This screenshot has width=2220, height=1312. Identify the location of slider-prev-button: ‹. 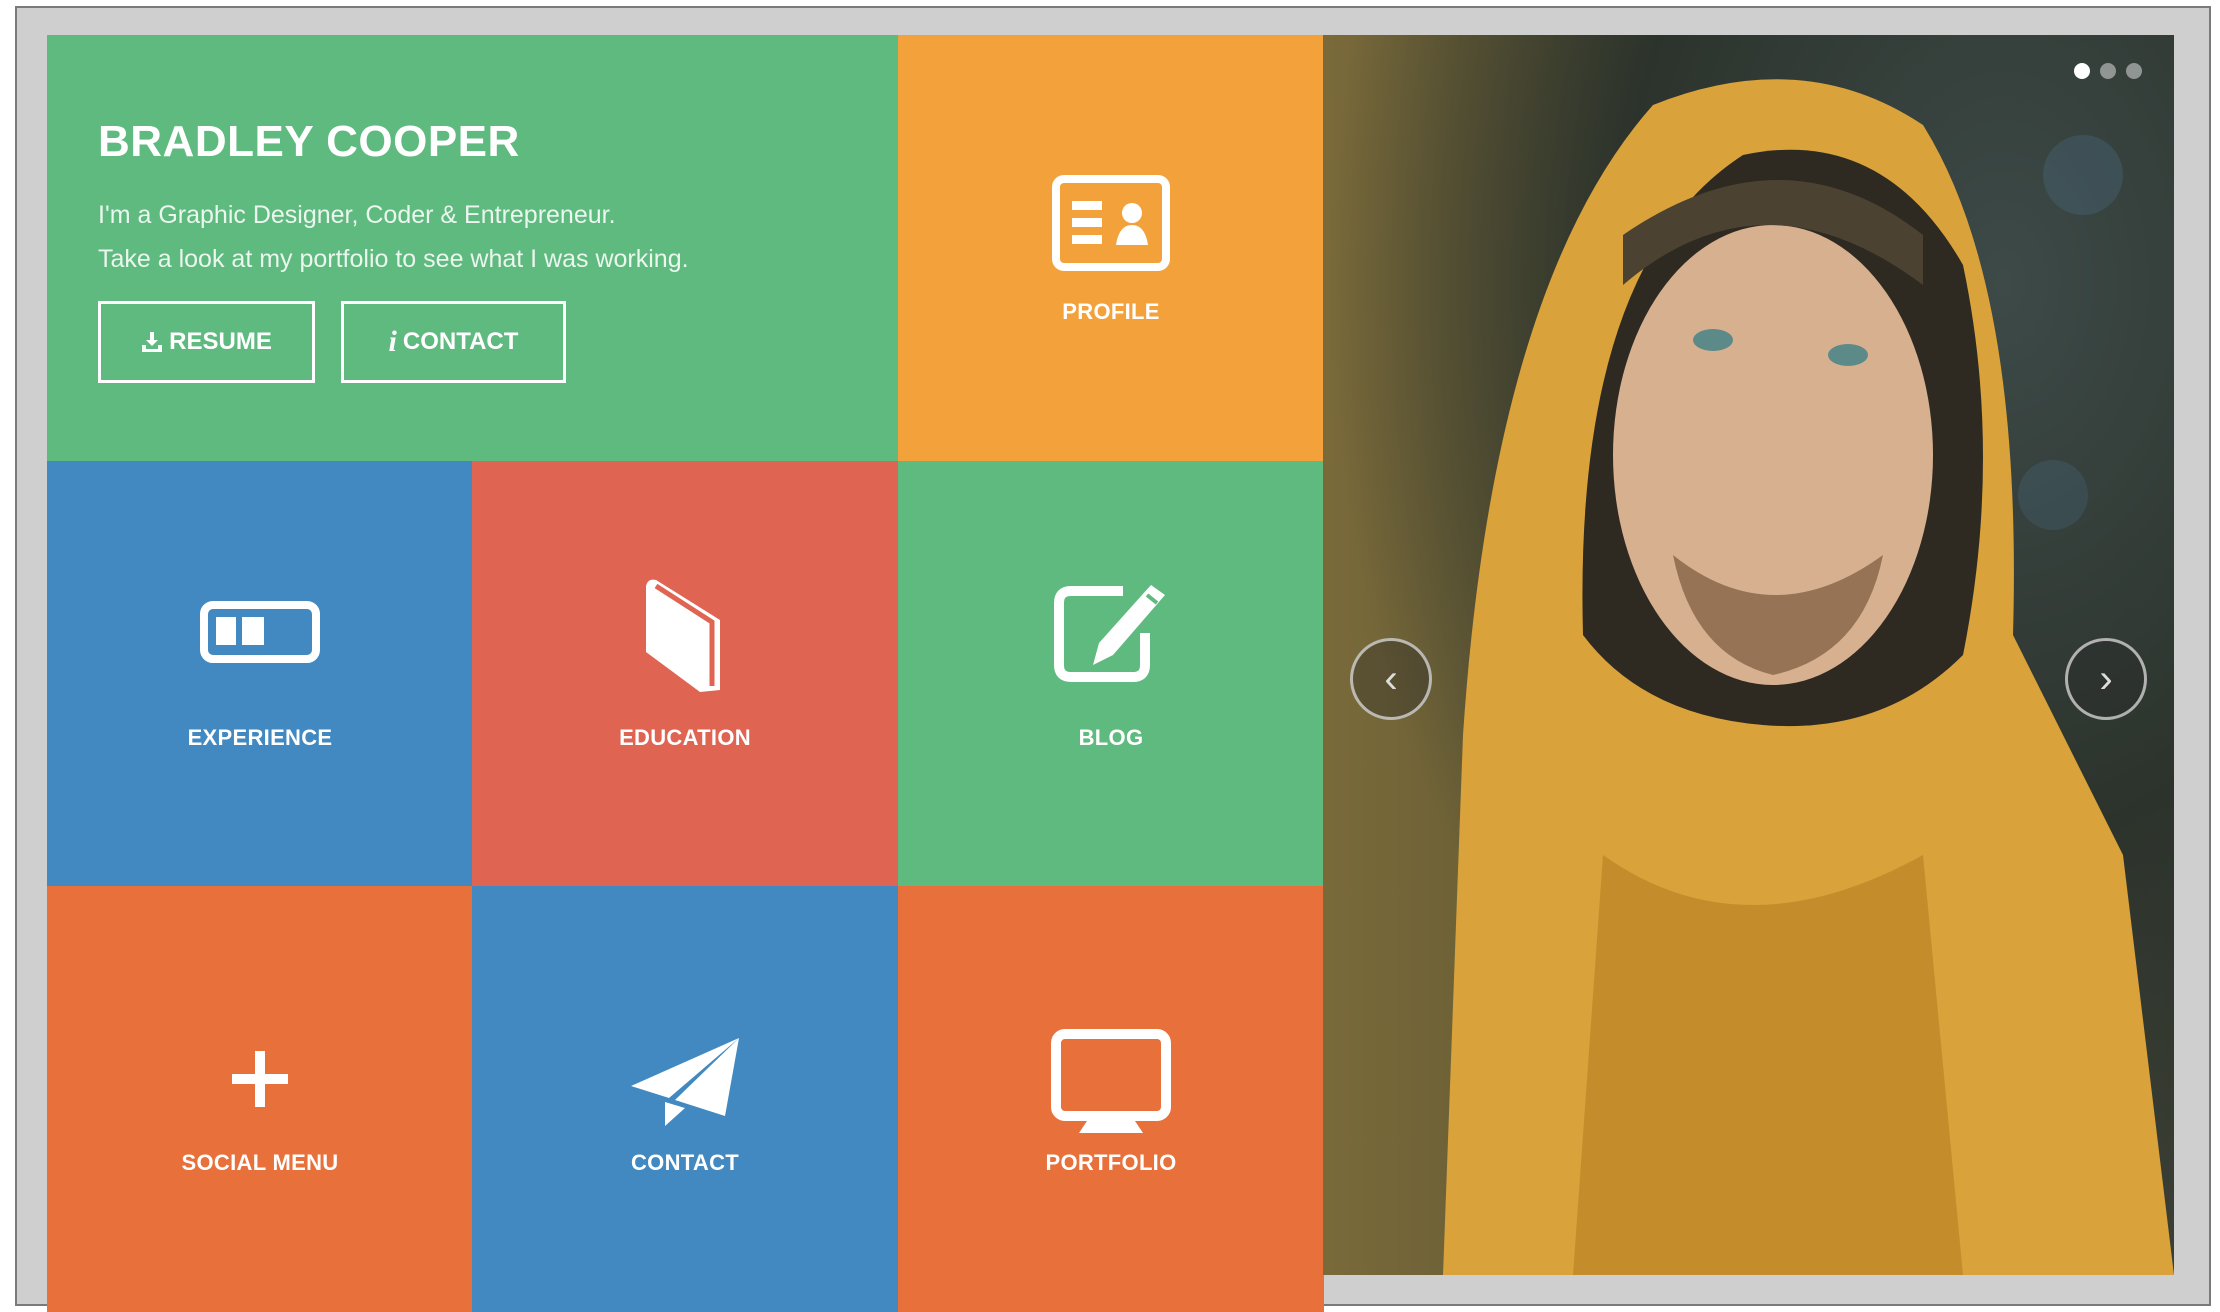
(1391, 679).